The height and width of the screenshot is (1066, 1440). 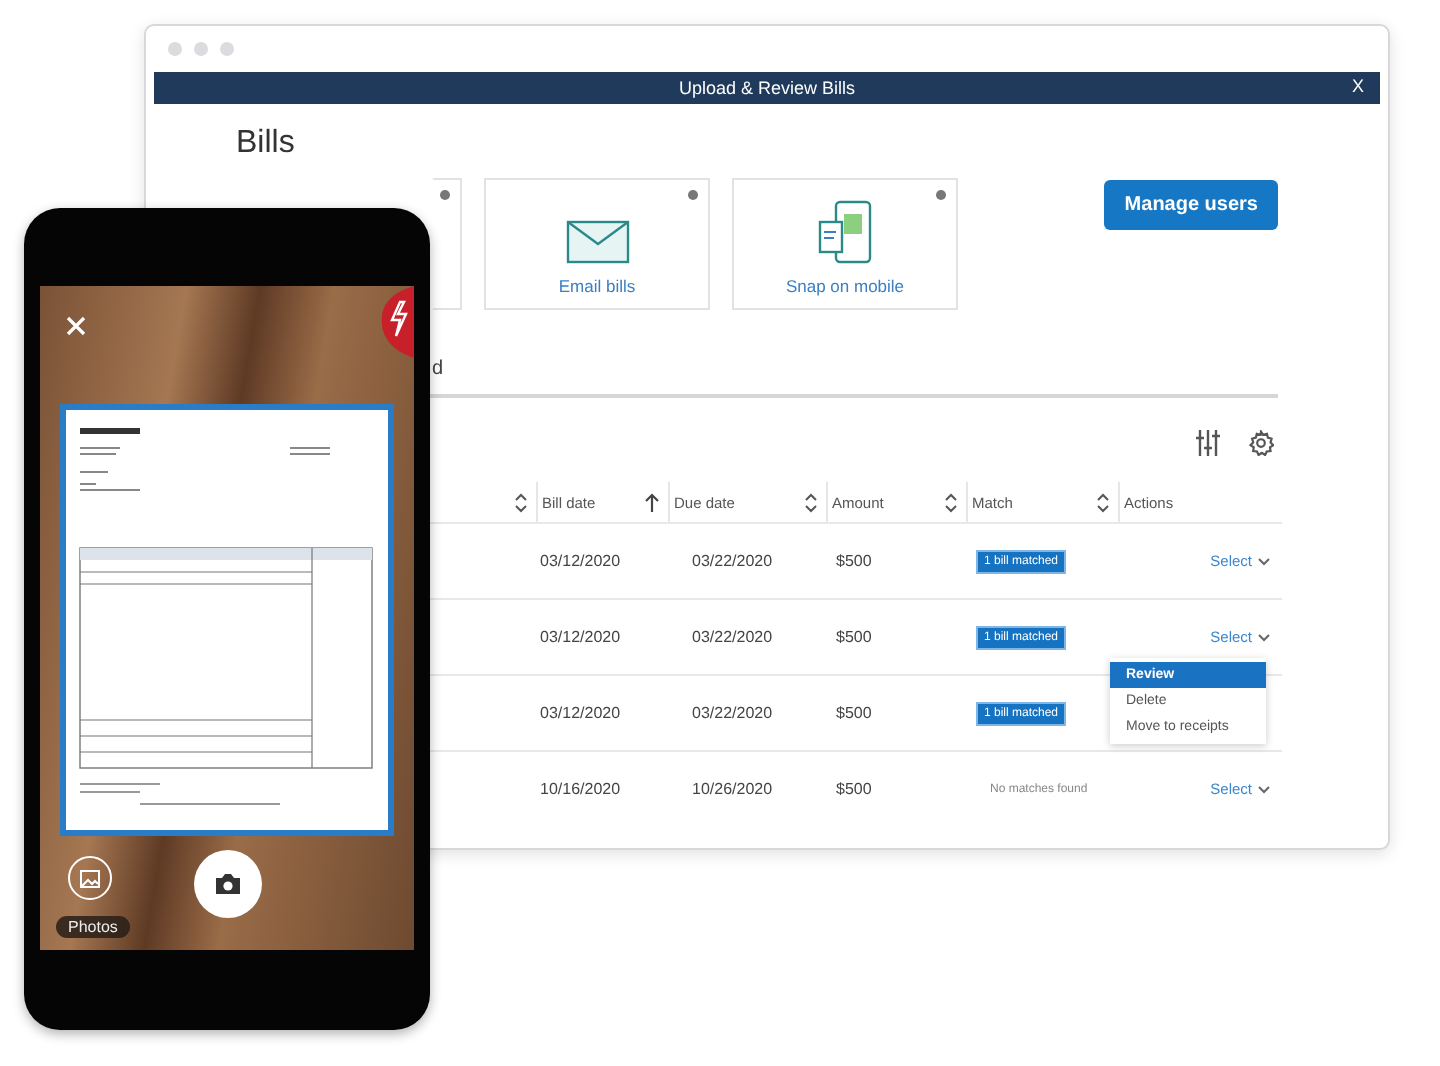 I want to click on gallery-icon, so click(x=90, y=878).